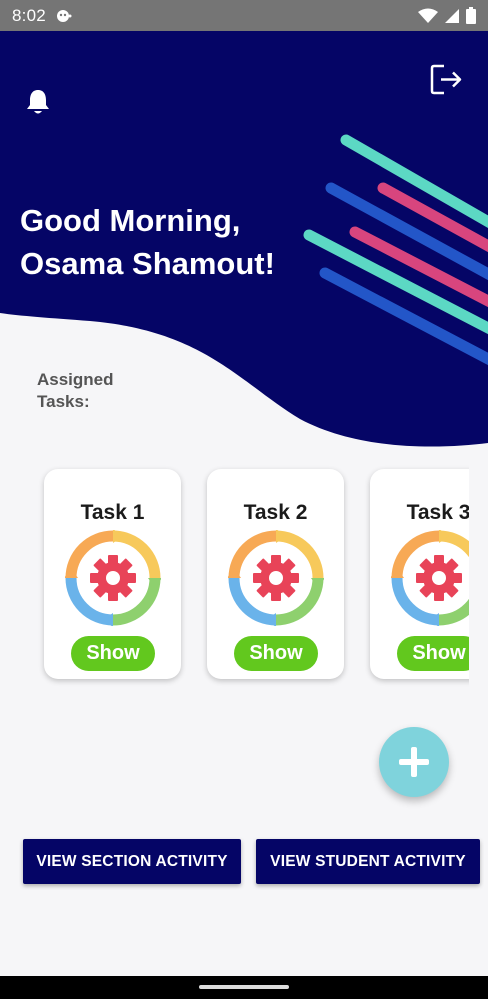 The image size is (488, 999). I want to click on wifi-icon, so click(428, 15).